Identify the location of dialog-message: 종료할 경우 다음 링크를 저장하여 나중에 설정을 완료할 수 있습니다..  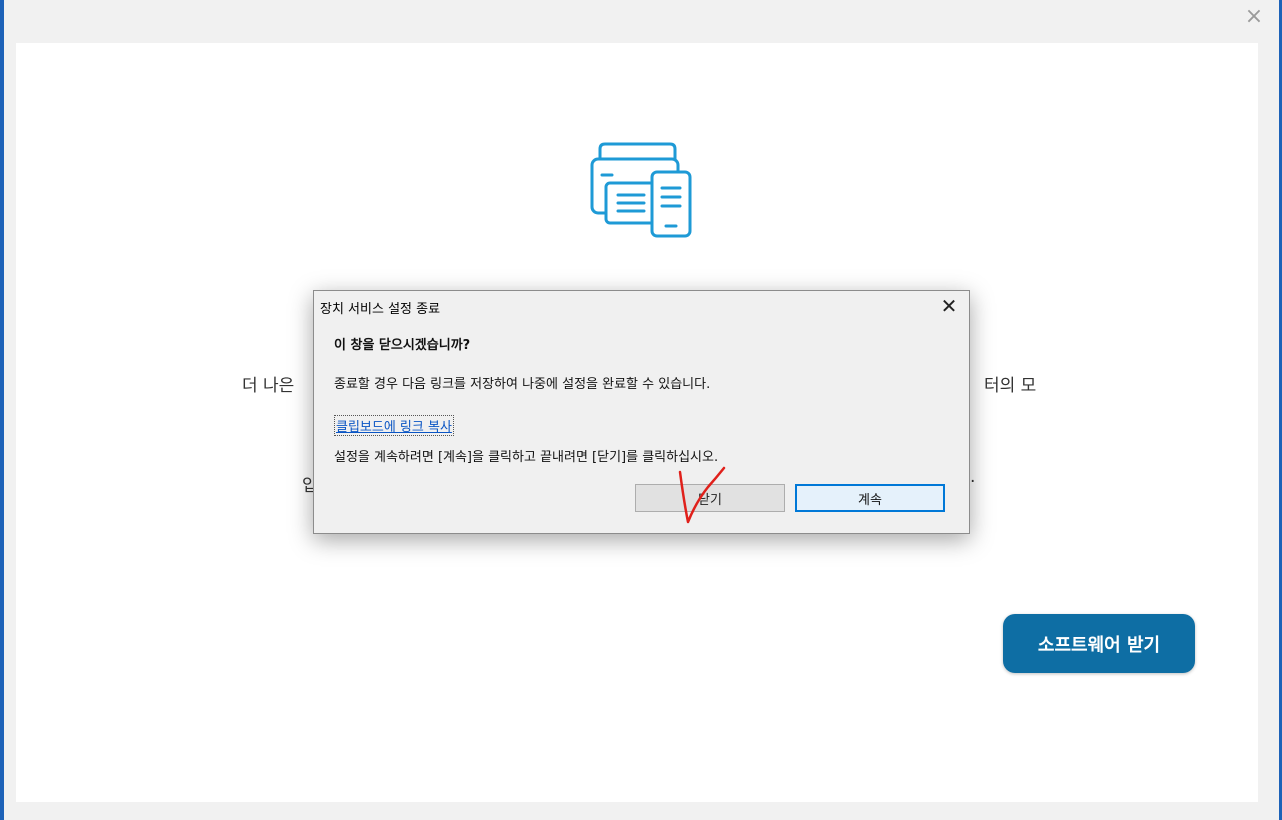
(522, 384).